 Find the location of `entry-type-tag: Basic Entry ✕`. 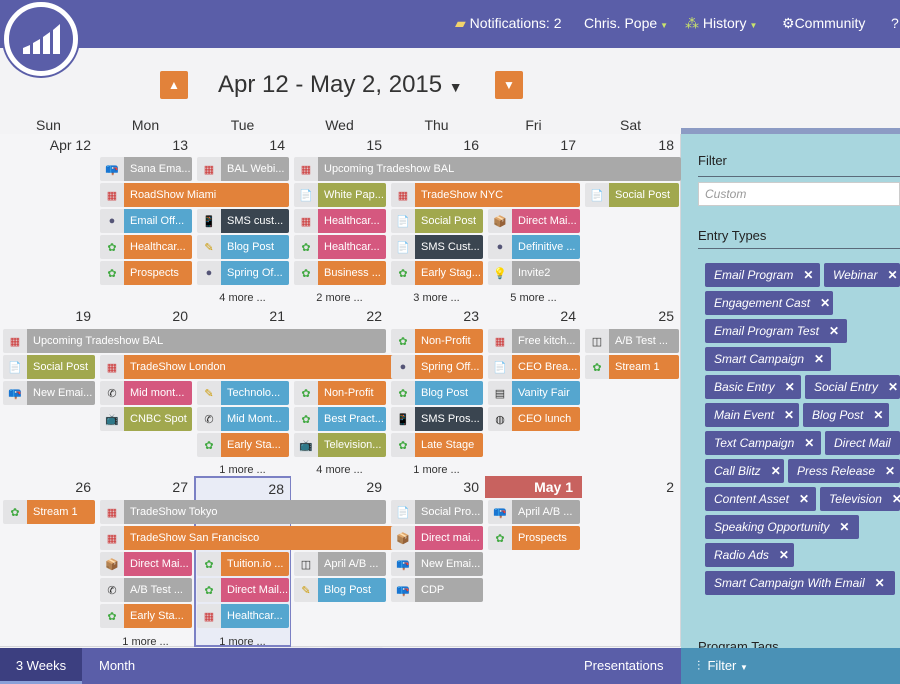

entry-type-tag: Basic Entry ✕ is located at coordinates (753, 387).